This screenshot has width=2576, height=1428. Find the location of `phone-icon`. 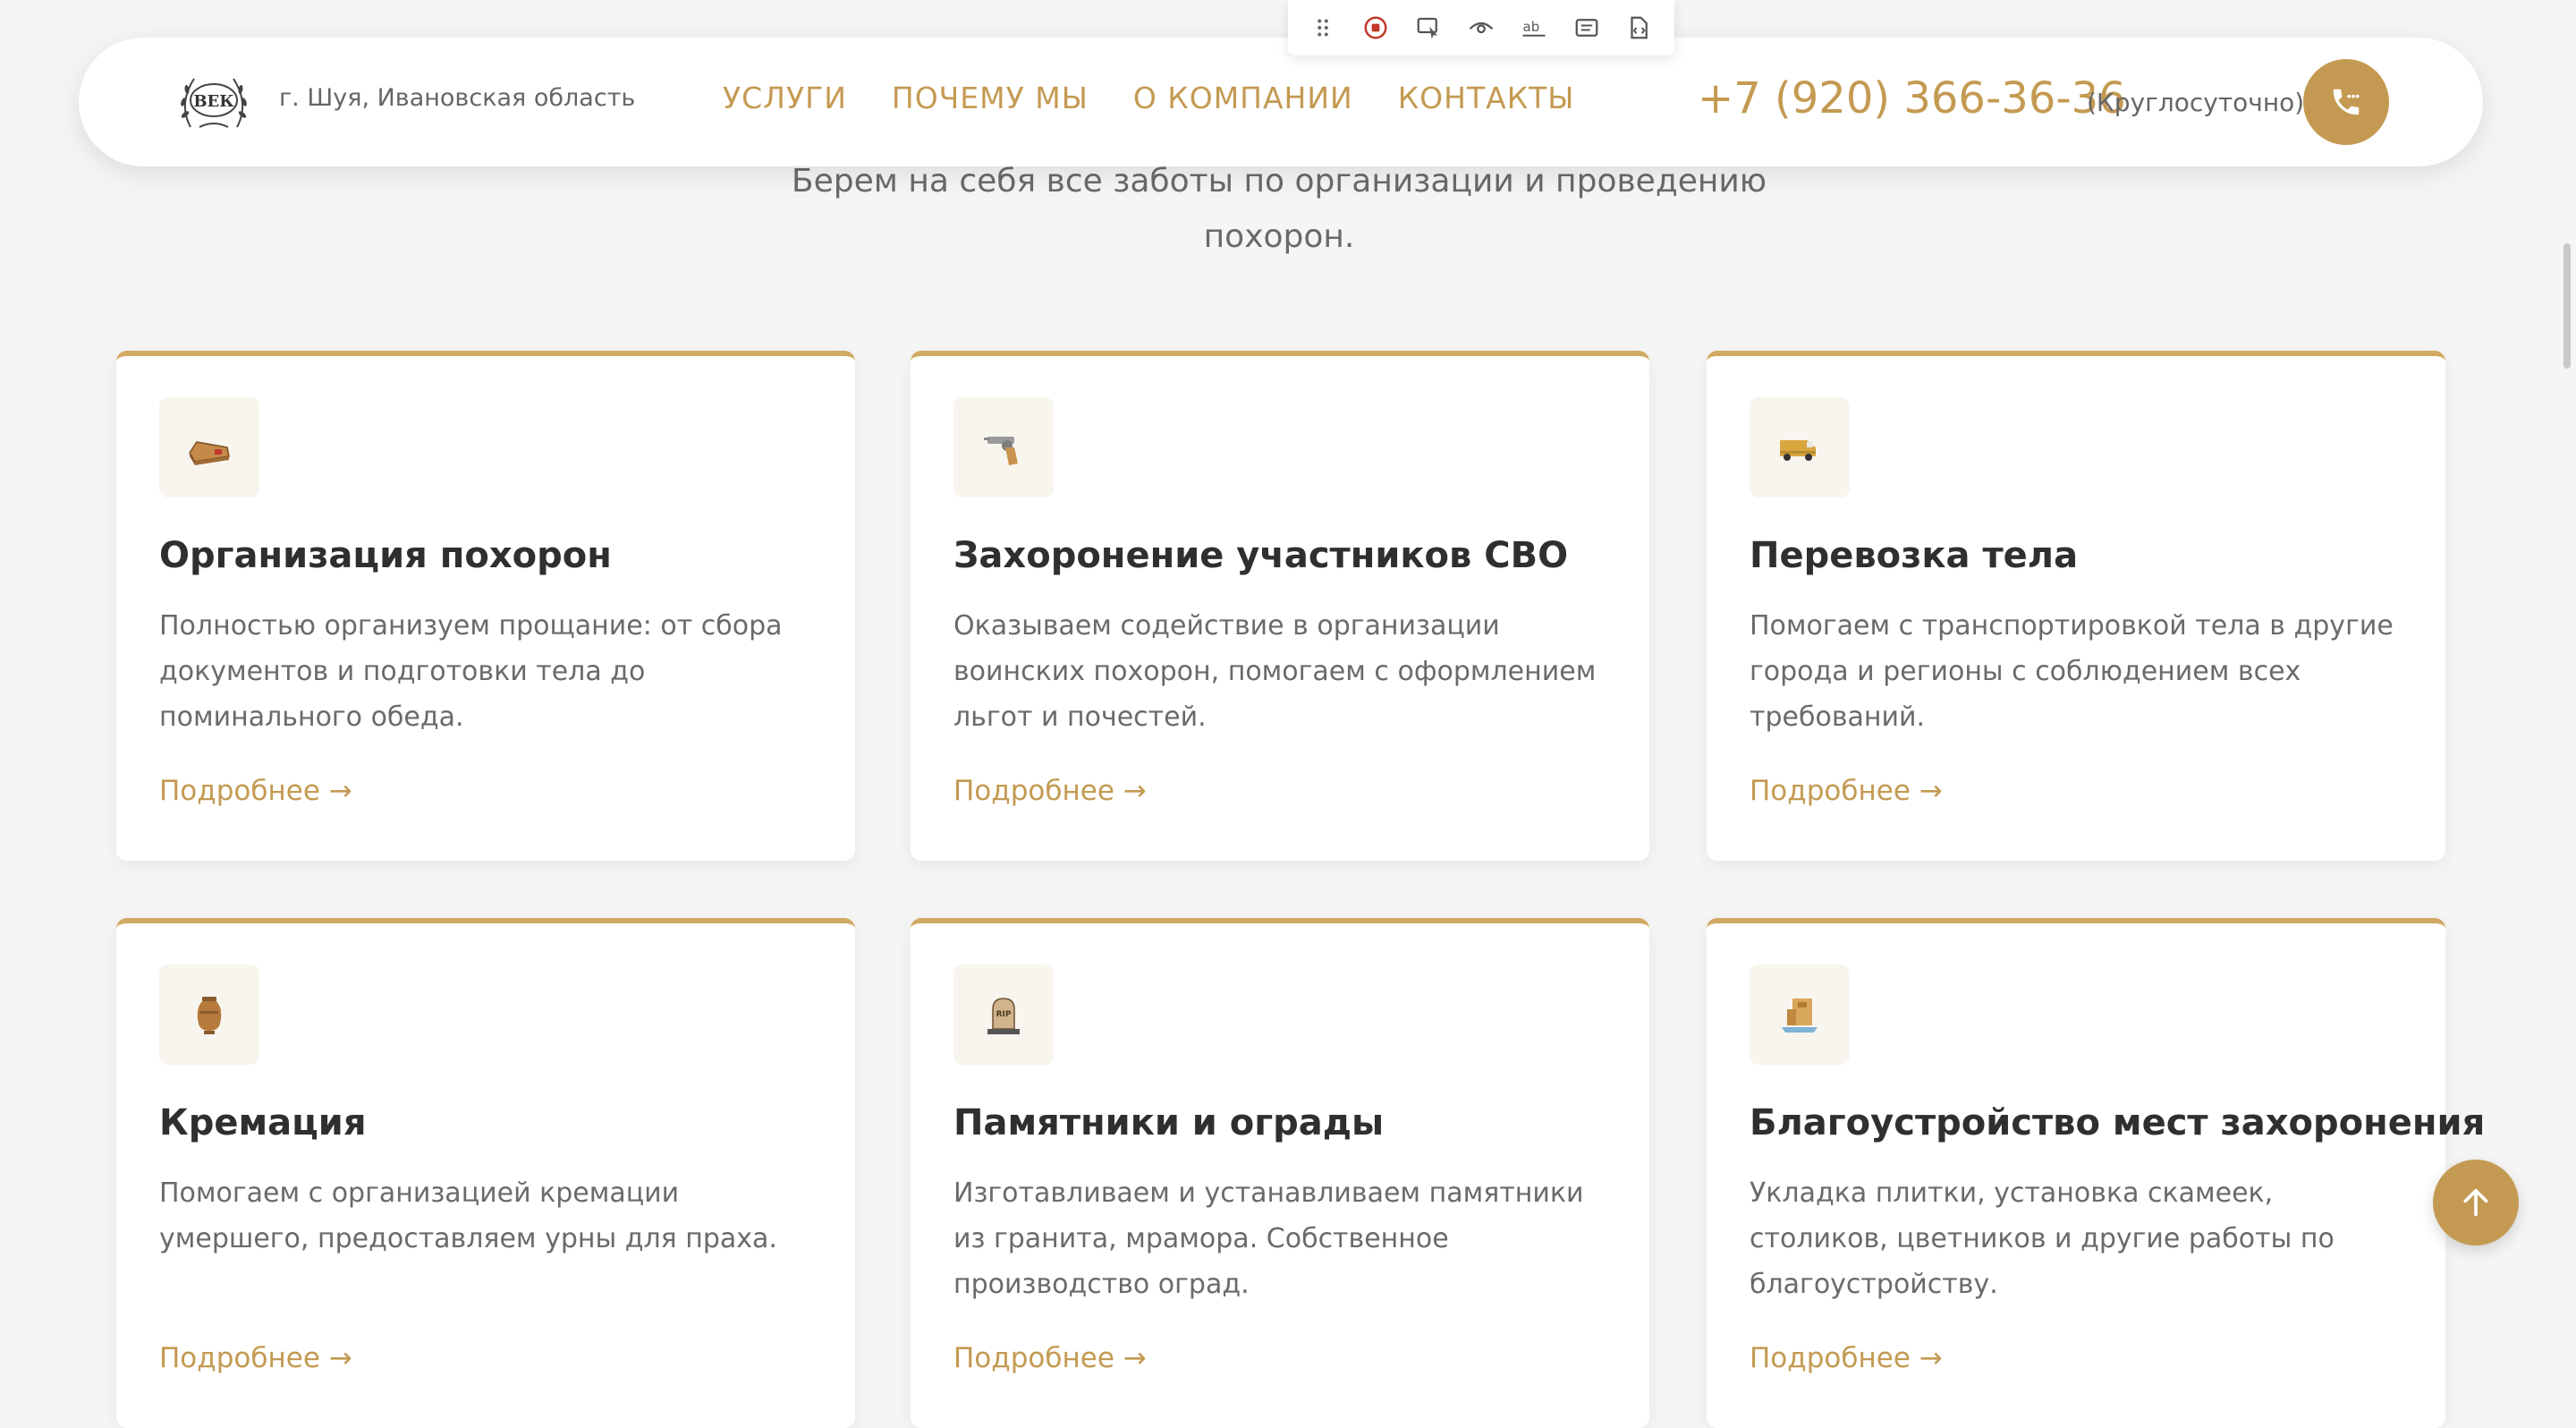

phone-icon is located at coordinates (2346, 102).